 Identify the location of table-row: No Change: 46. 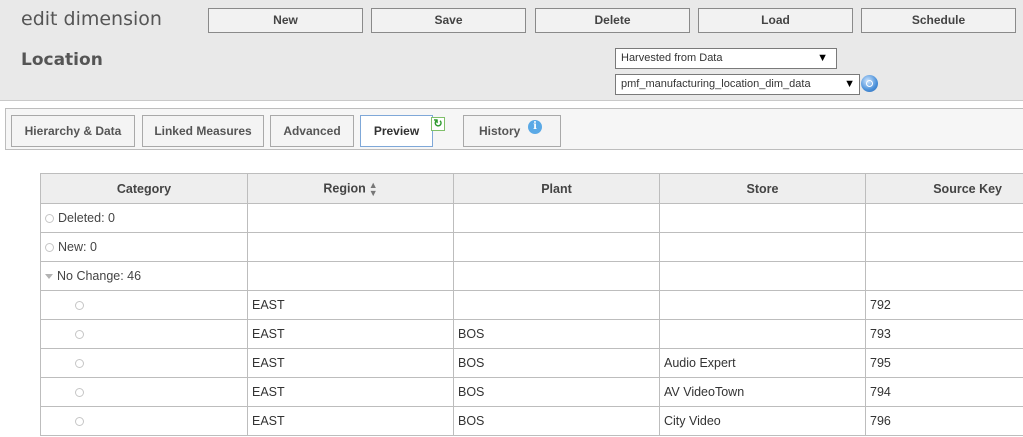
(531, 276).